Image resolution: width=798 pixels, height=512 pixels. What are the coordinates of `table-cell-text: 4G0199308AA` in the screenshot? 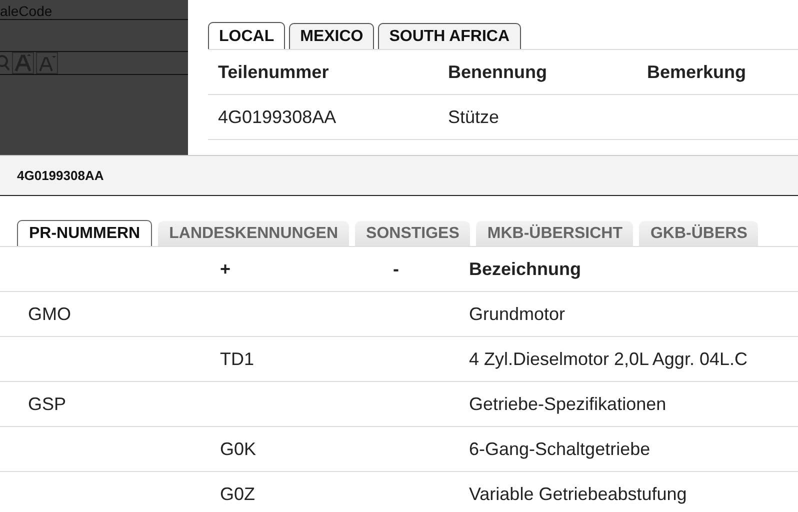 It's located at (278, 117).